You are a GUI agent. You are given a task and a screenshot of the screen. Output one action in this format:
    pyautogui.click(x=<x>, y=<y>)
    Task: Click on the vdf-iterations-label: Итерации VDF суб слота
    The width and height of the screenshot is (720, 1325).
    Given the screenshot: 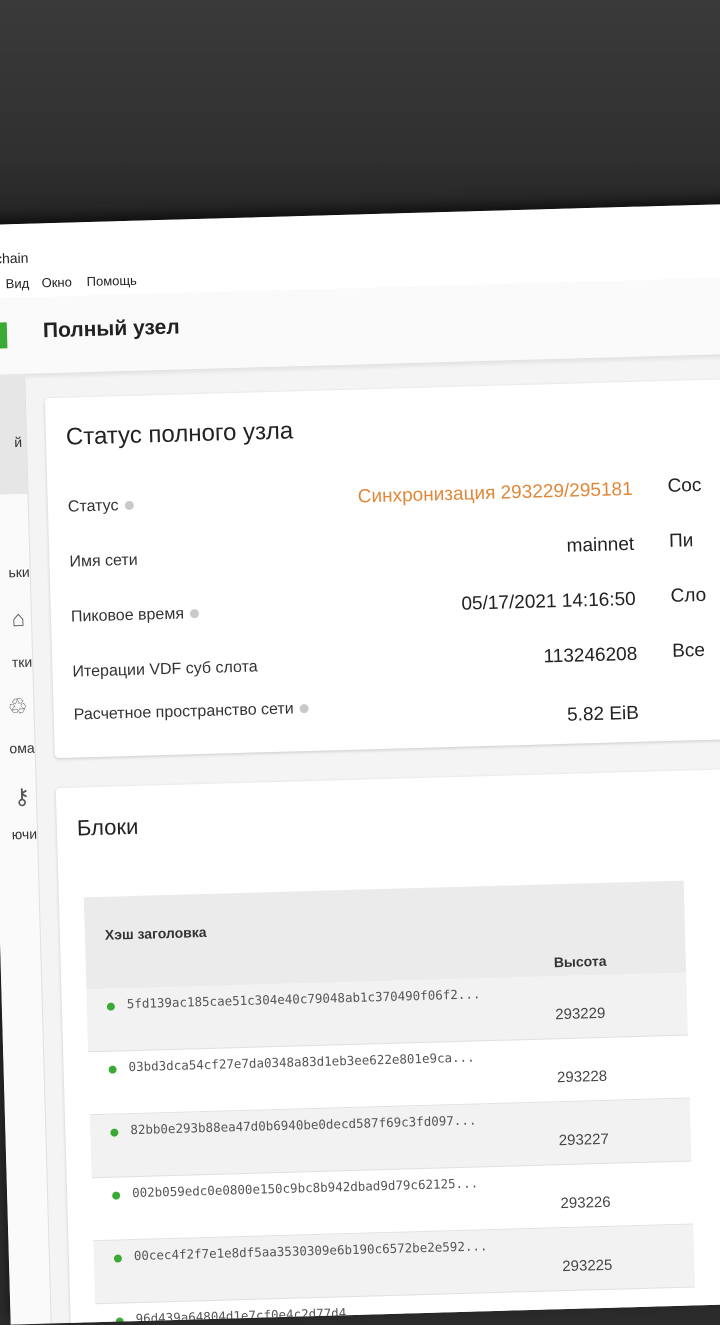 What is the action you would take?
    pyautogui.click(x=165, y=669)
    